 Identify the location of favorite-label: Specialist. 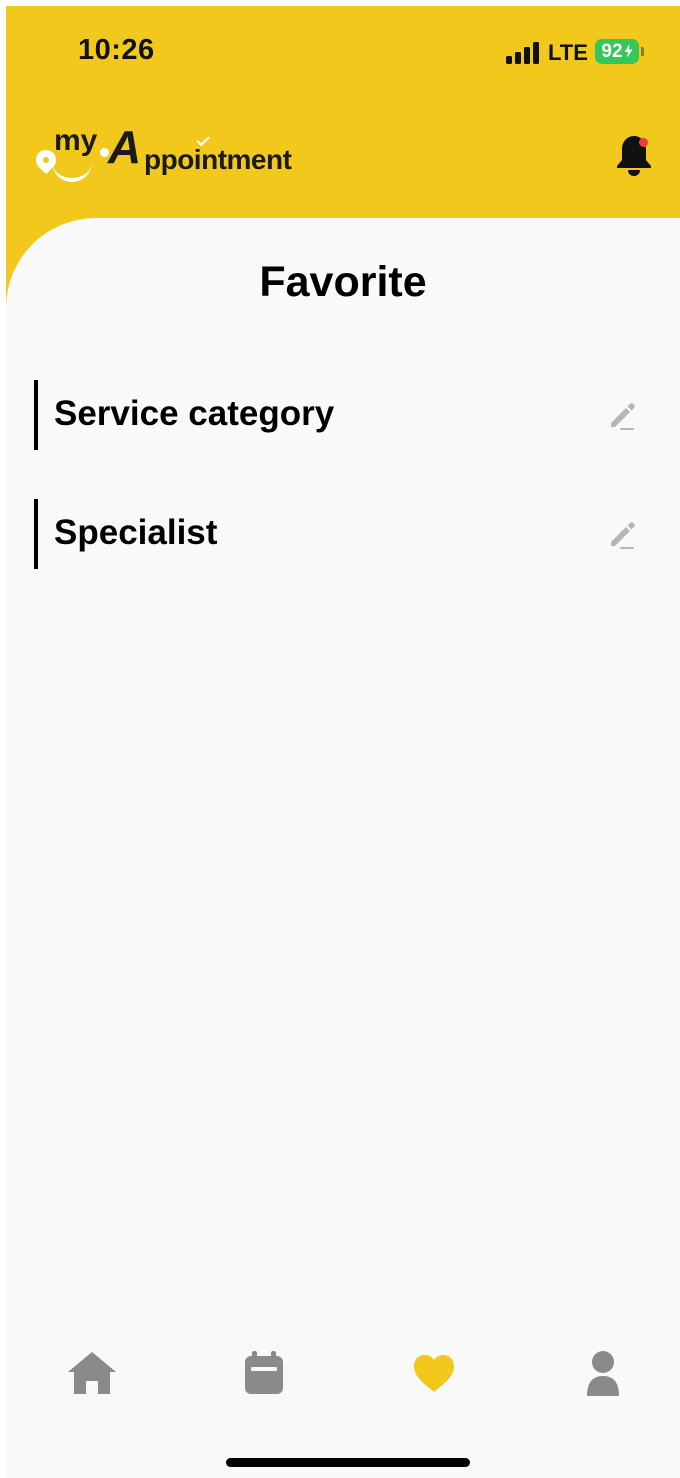
(136, 532).